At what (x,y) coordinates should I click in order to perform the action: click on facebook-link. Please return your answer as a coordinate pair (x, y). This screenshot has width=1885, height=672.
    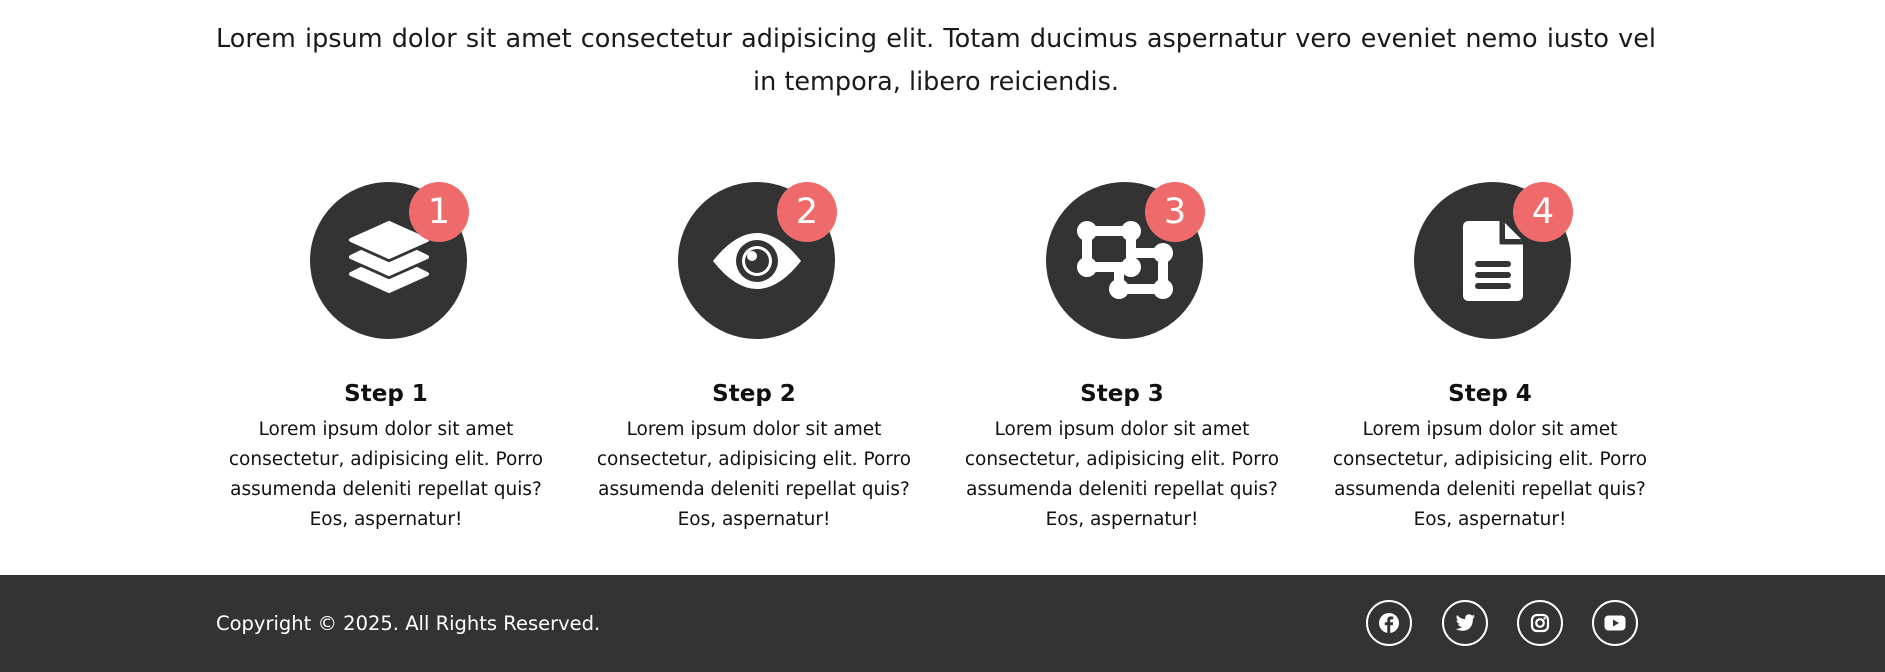
    Looking at the image, I should click on (1389, 623).